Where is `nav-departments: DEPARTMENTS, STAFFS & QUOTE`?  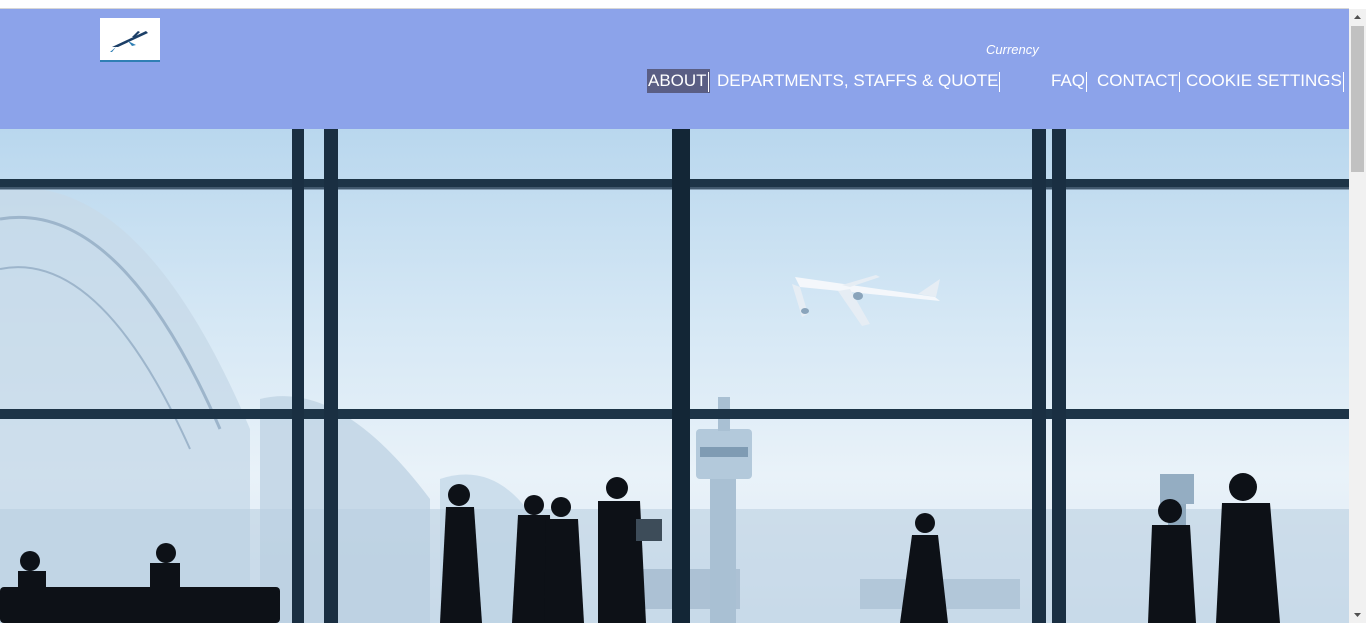
nav-departments: DEPARTMENTS, STAFFS & QUOTE is located at coordinates (859, 81).